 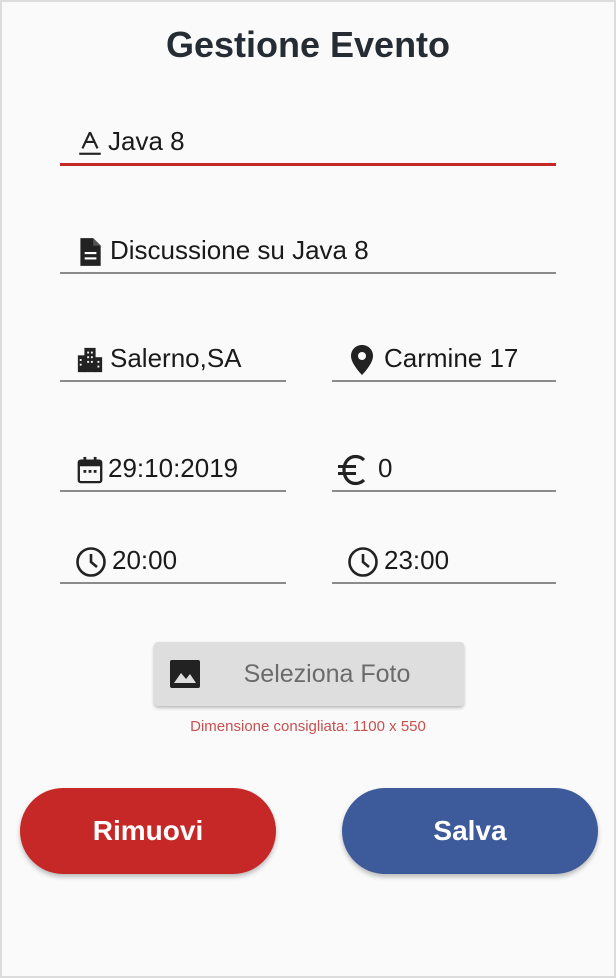 What do you see at coordinates (146, 141) in the screenshot?
I see `event-name-value: Java 8` at bounding box center [146, 141].